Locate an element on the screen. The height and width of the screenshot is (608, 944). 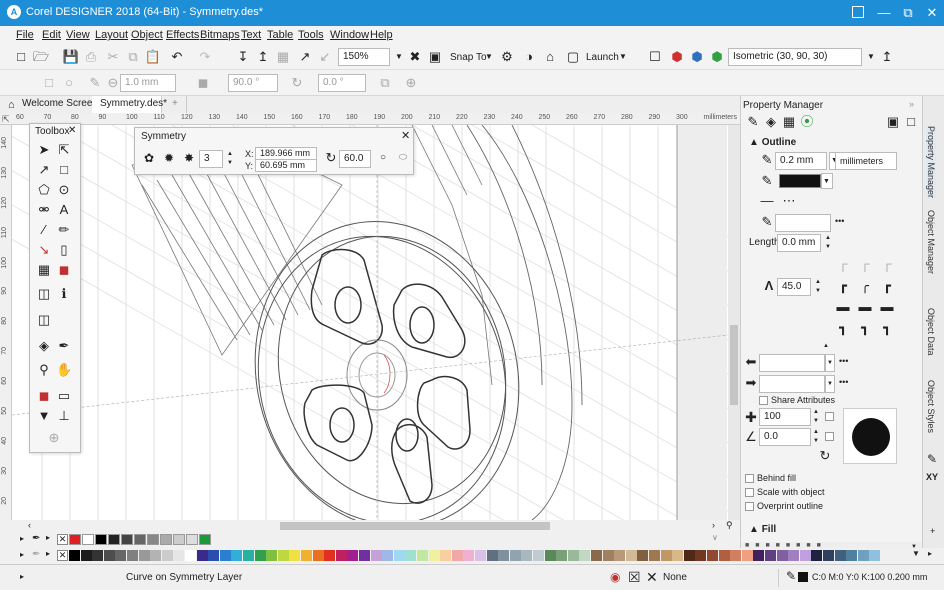
symmetry-lines-icon: ✸ is located at coordinates (189, 158).